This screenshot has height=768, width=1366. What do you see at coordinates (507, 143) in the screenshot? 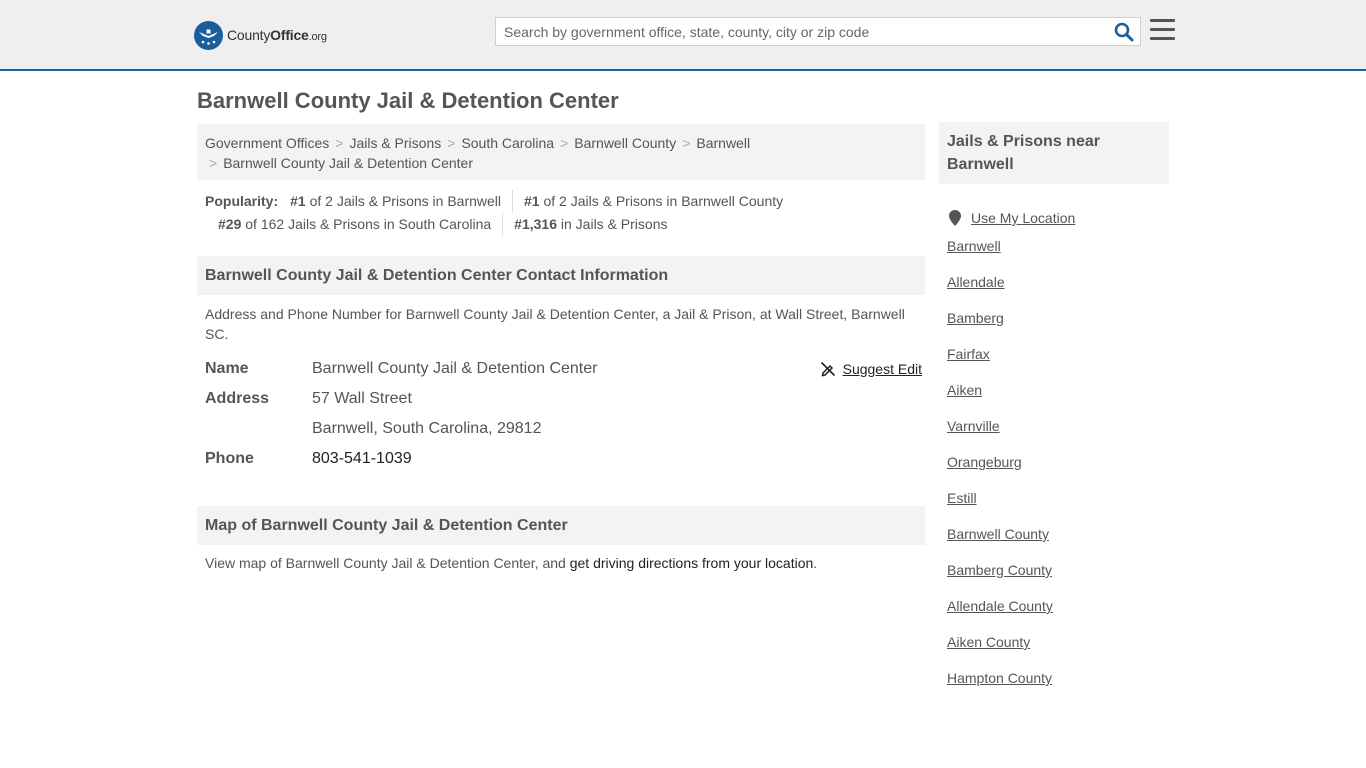
I see `breadcrumb-link: South Carolina` at bounding box center [507, 143].